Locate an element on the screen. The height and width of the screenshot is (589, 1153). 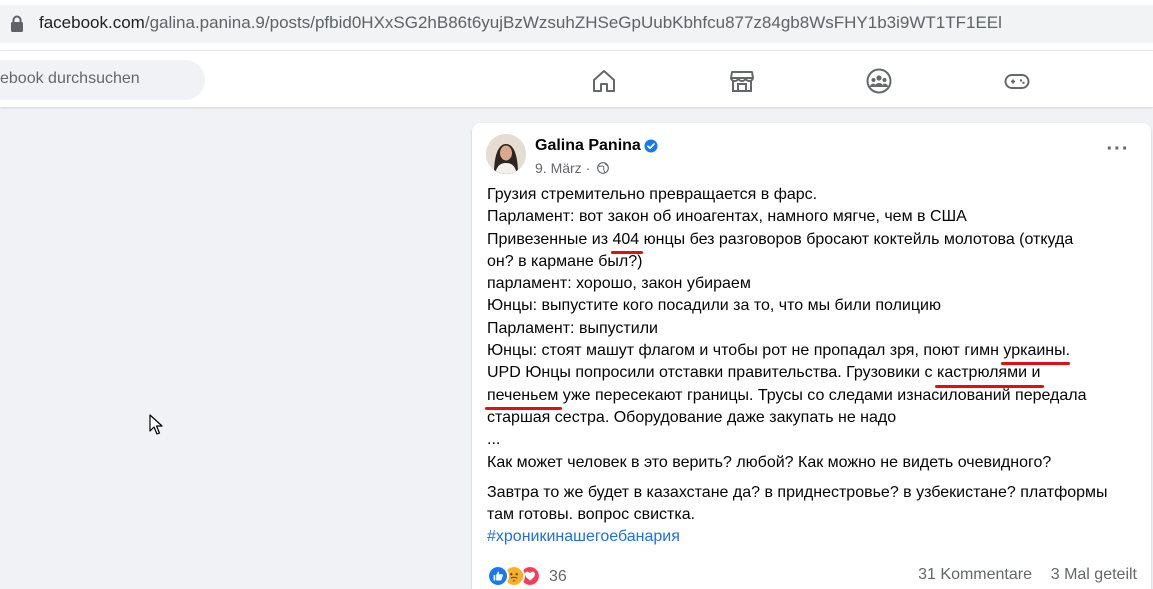
facebook-top-nav: ebook durchsuchen is located at coordinates (576, 78).